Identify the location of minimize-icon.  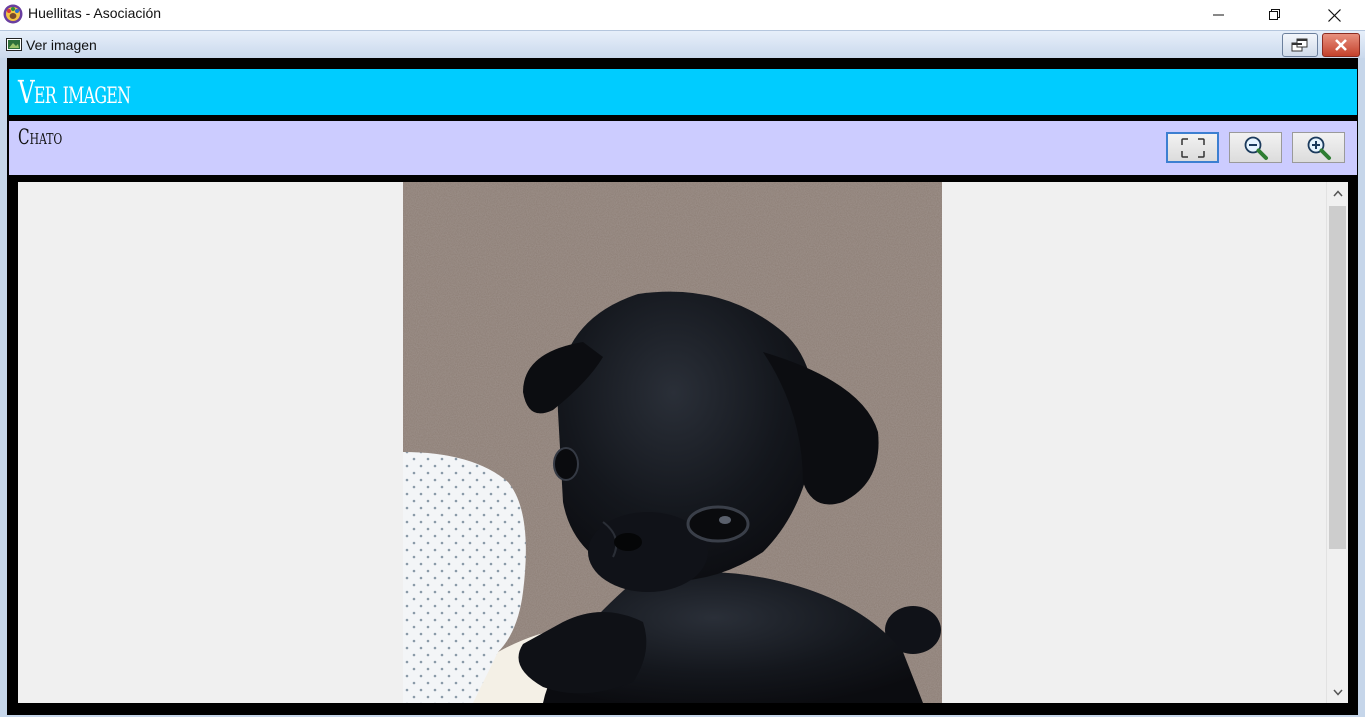
(1218, 15).